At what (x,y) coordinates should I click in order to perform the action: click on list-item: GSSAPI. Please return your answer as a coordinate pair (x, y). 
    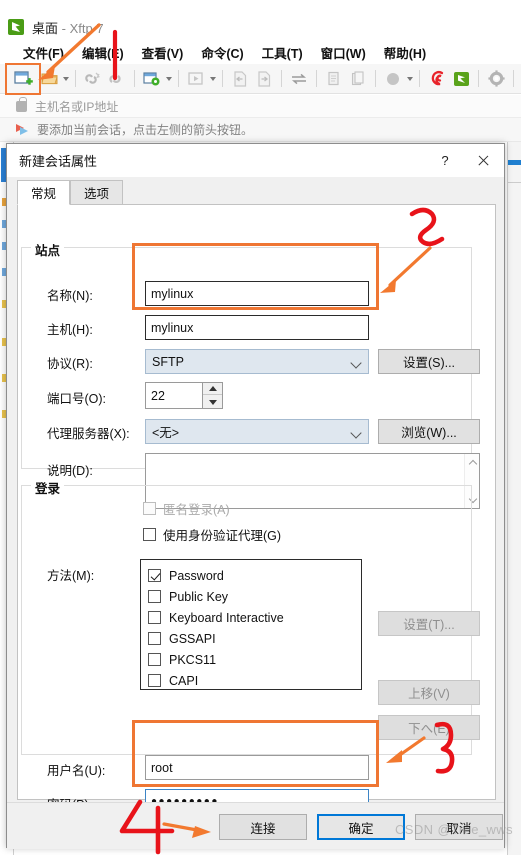
    Looking at the image, I should click on (254, 638).